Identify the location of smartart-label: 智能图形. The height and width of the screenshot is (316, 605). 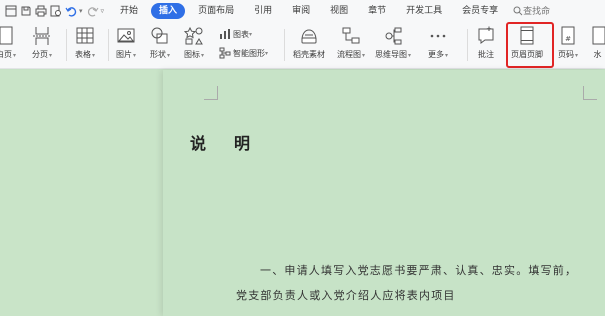
(249, 53).